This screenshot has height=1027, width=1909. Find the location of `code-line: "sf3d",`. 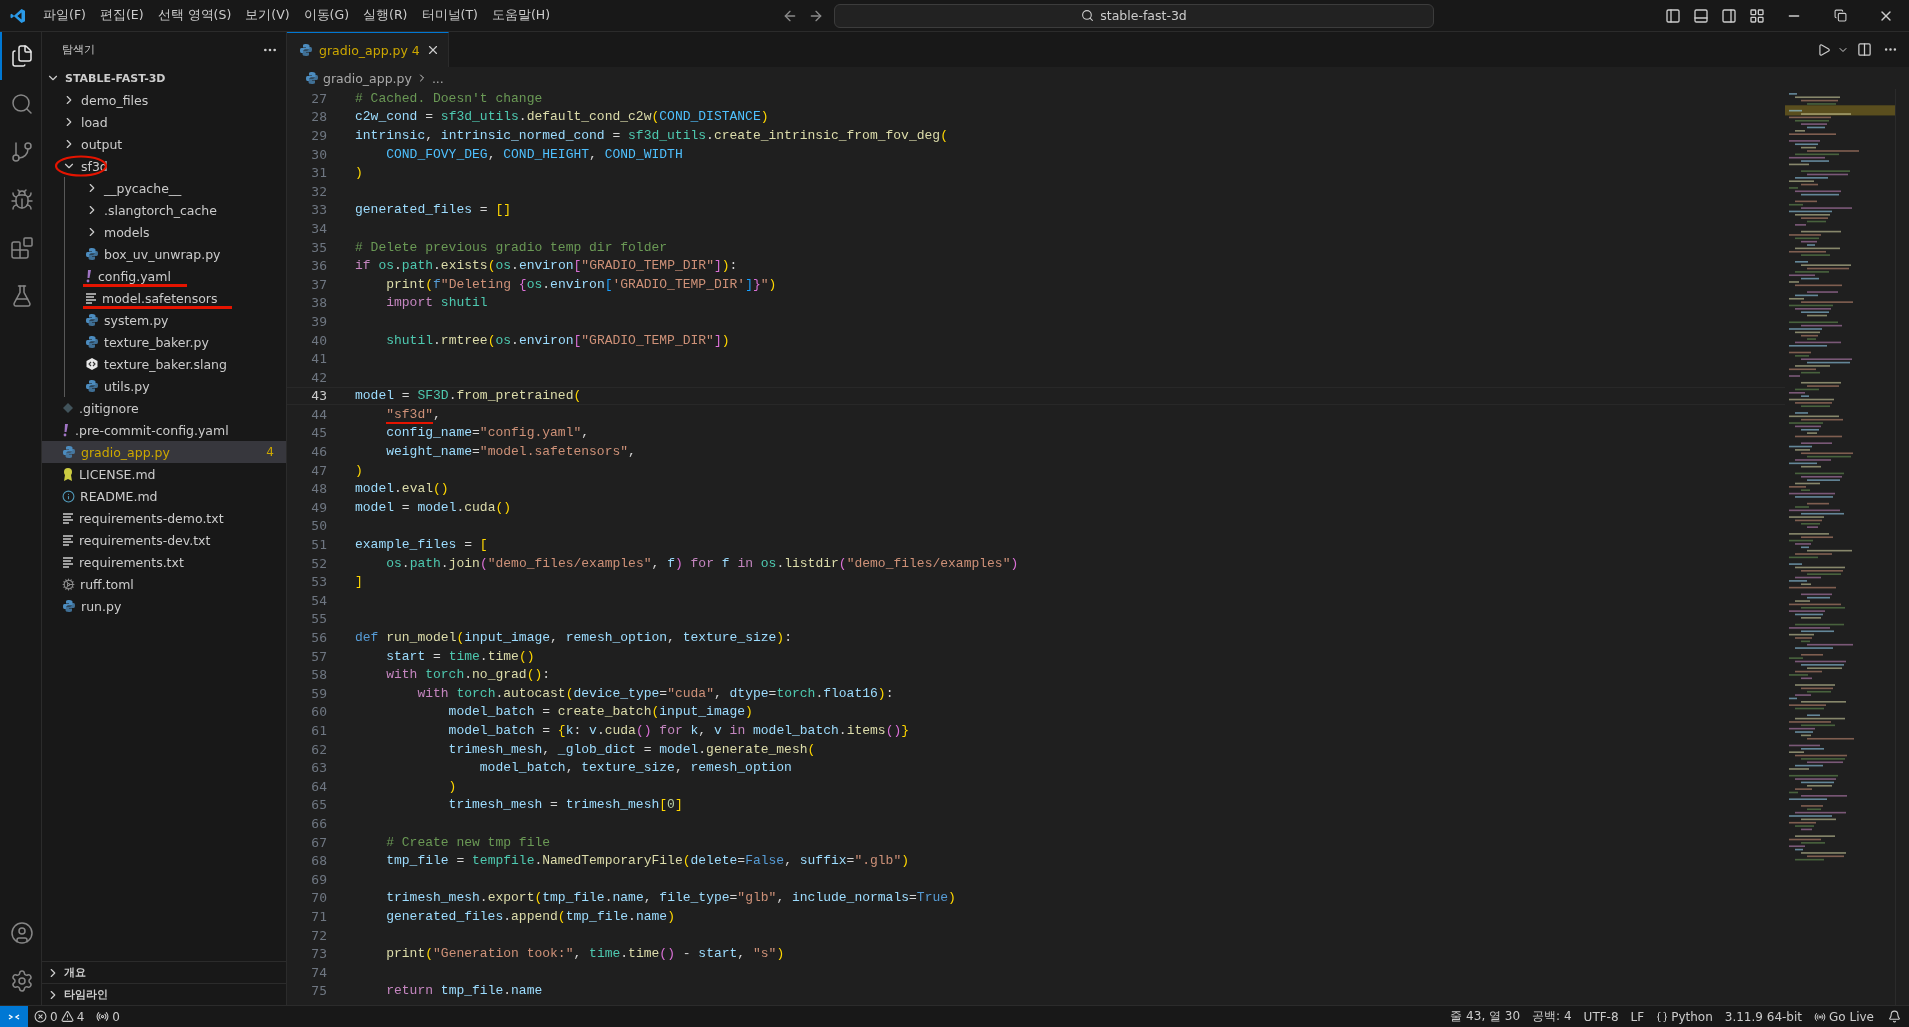

code-line: "sf3d", is located at coordinates (413, 414).